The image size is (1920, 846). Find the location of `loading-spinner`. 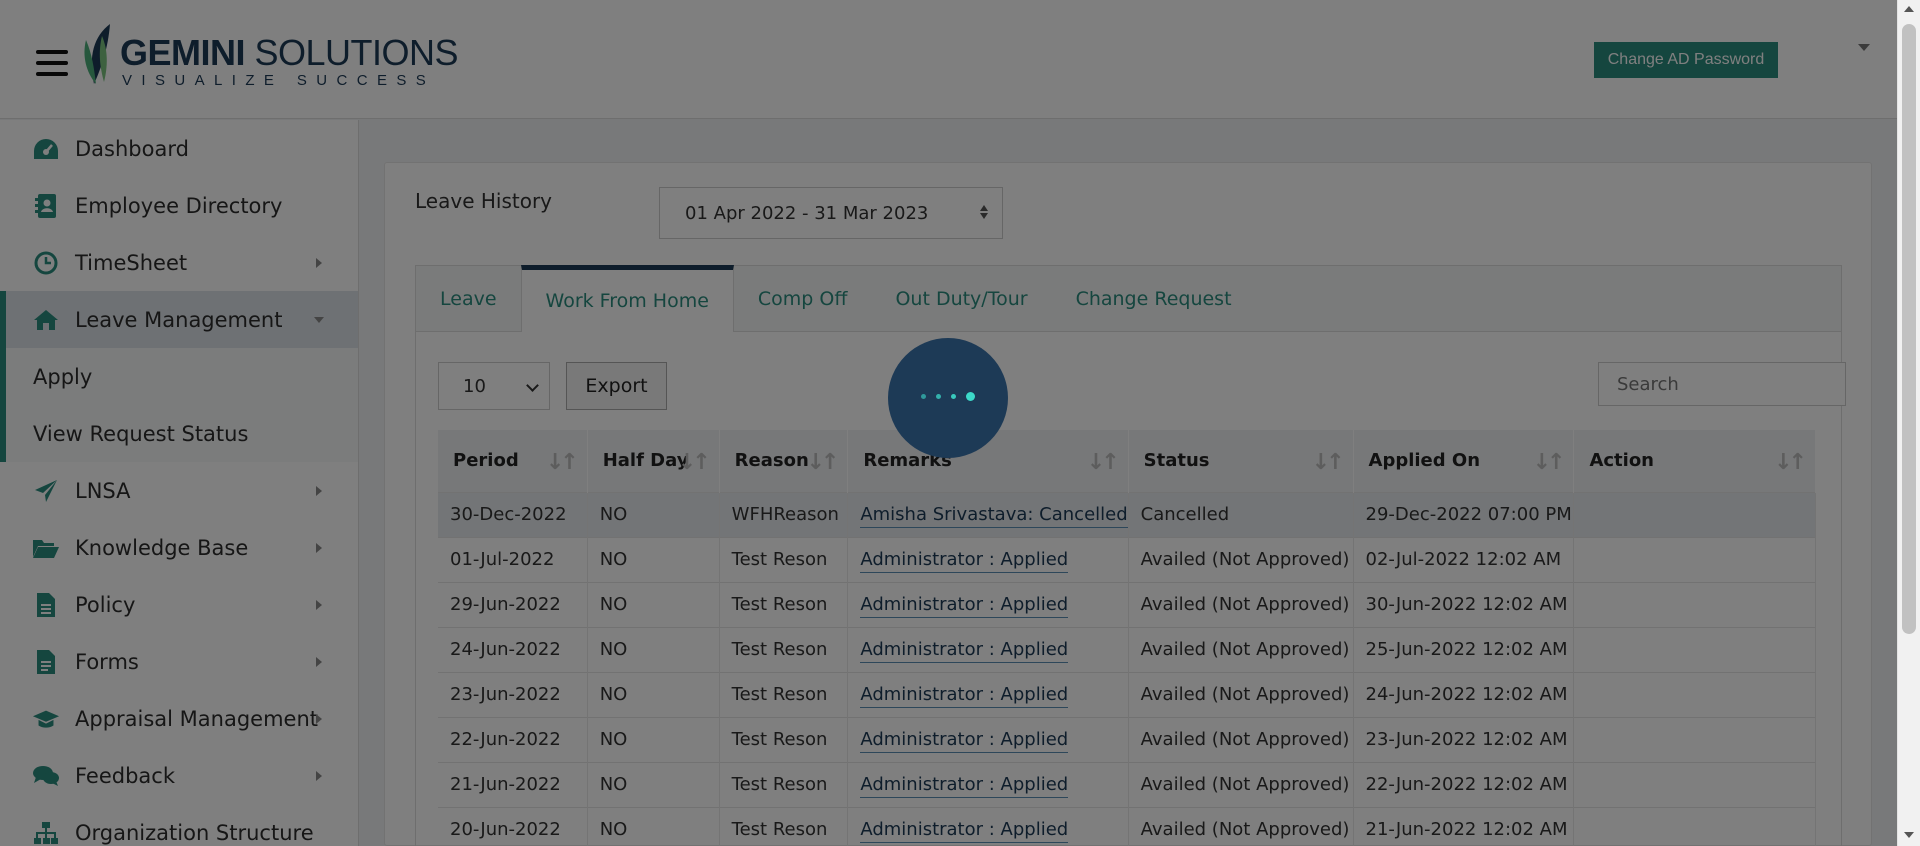

loading-spinner is located at coordinates (948, 398).